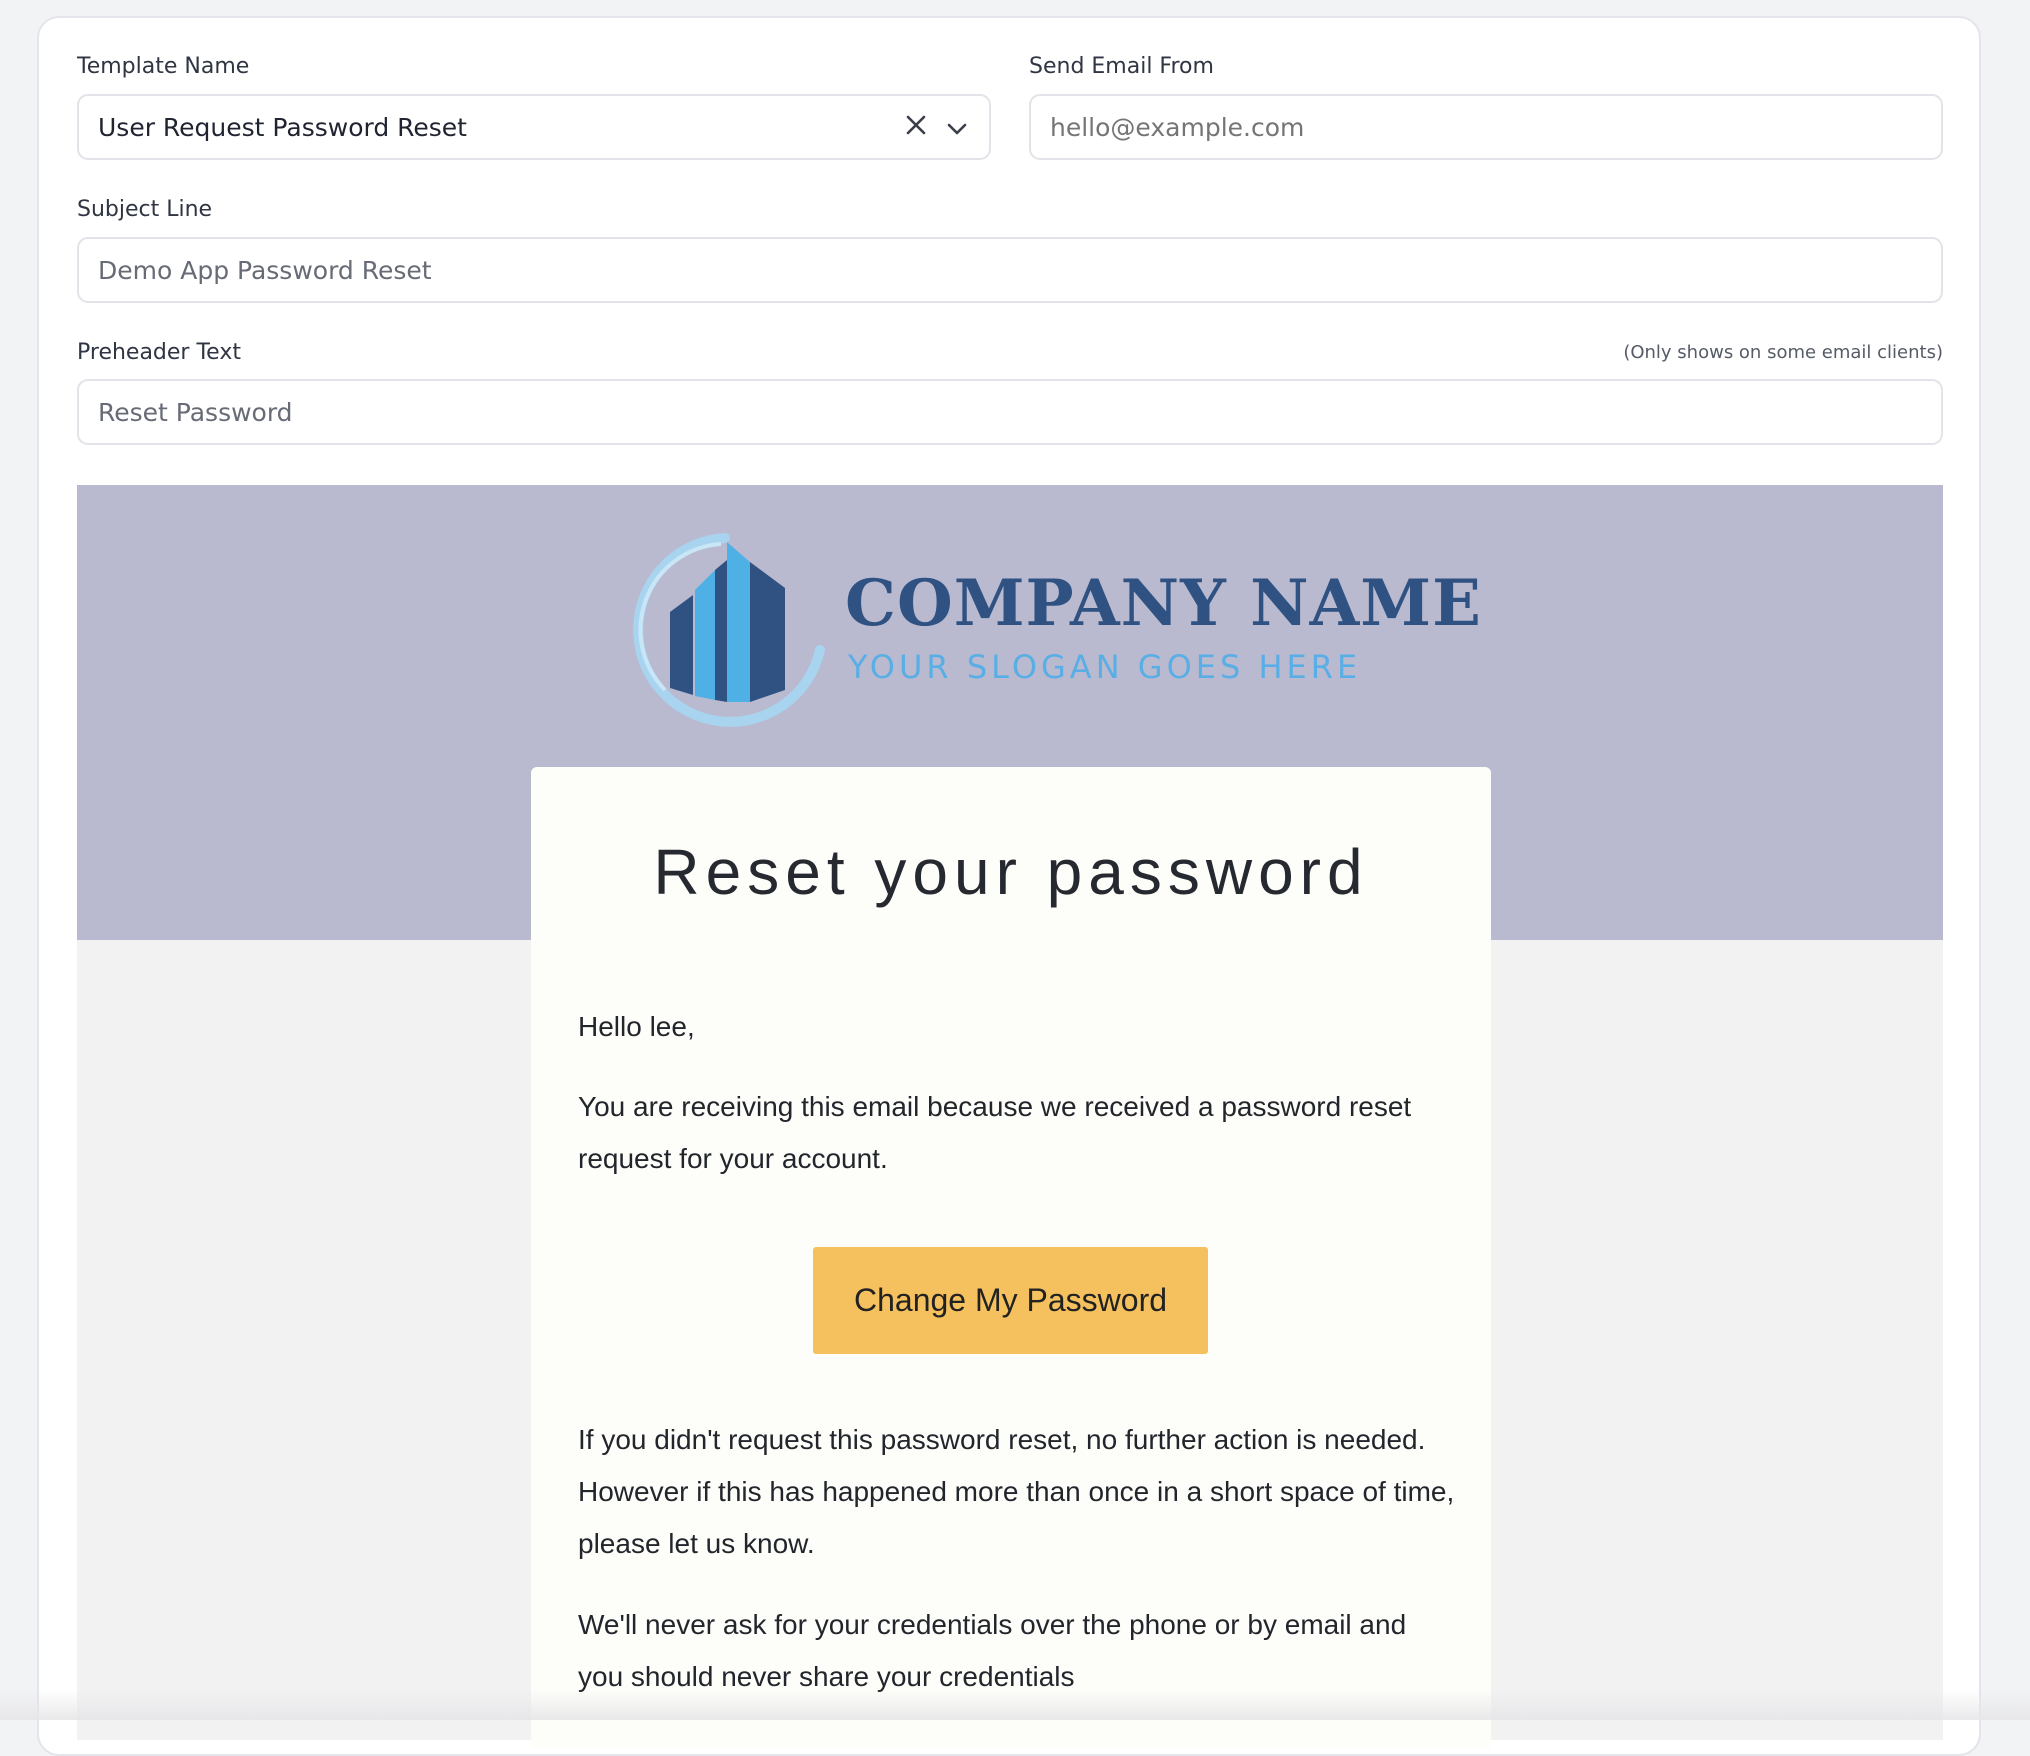 The height and width of the screenshot is (1756, 2030). I want to click on change-password-button: Change My Password, so click(1010, 1300).